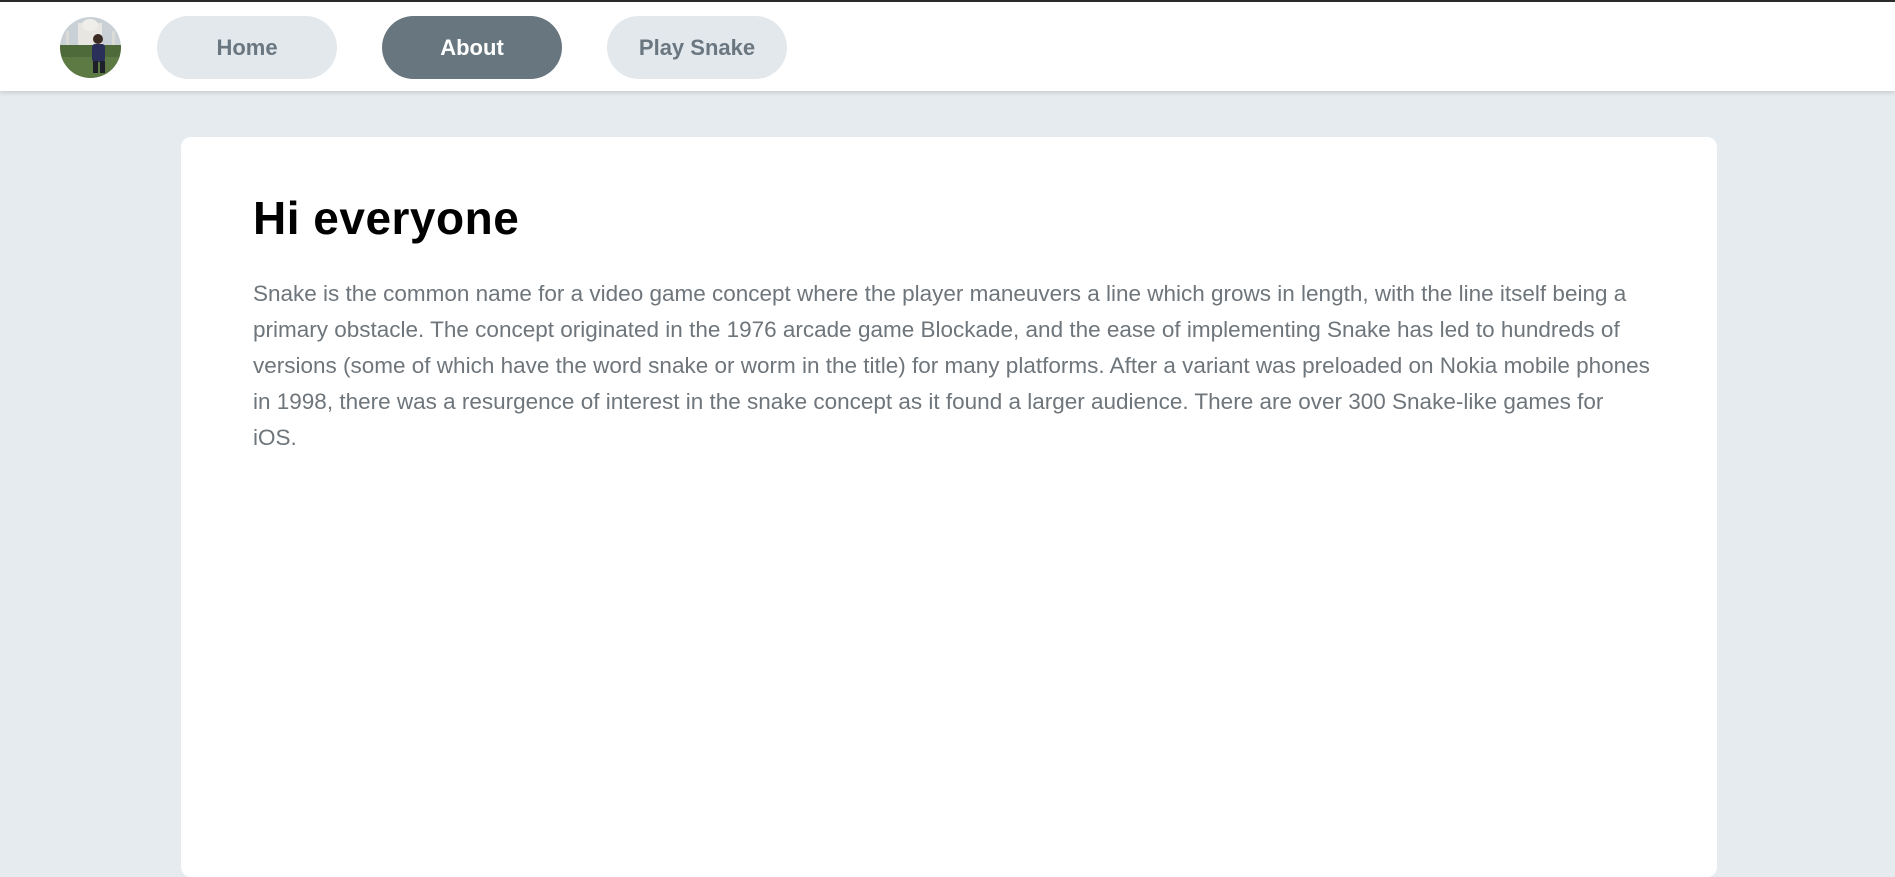 Image resolution: width=1895 pixels, height=877 pixels. I want to click on nav-play-snake-button: Play Snake, so click(697, 47).